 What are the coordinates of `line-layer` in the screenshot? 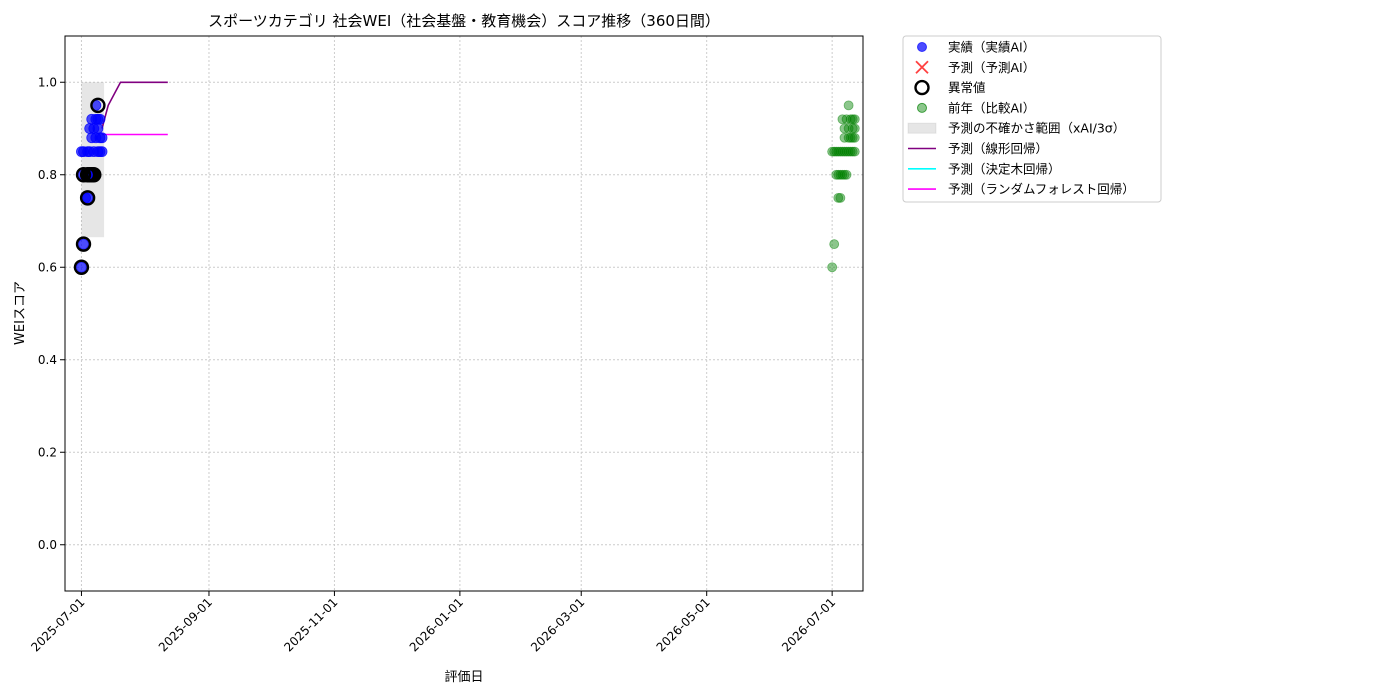 It's located at (134, 108).